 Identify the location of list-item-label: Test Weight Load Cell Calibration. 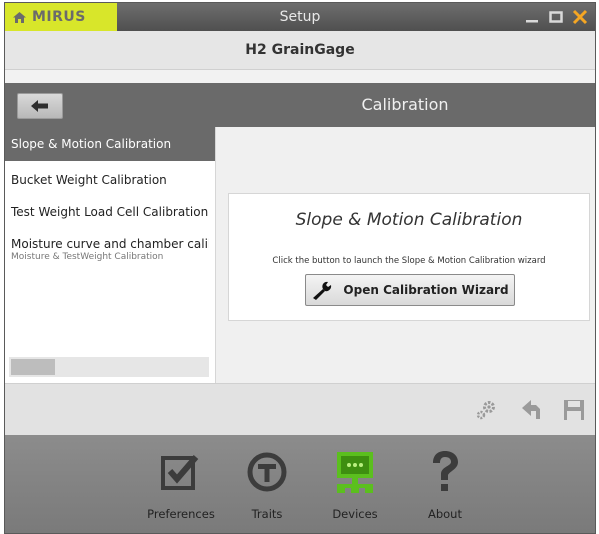
(110, 212).